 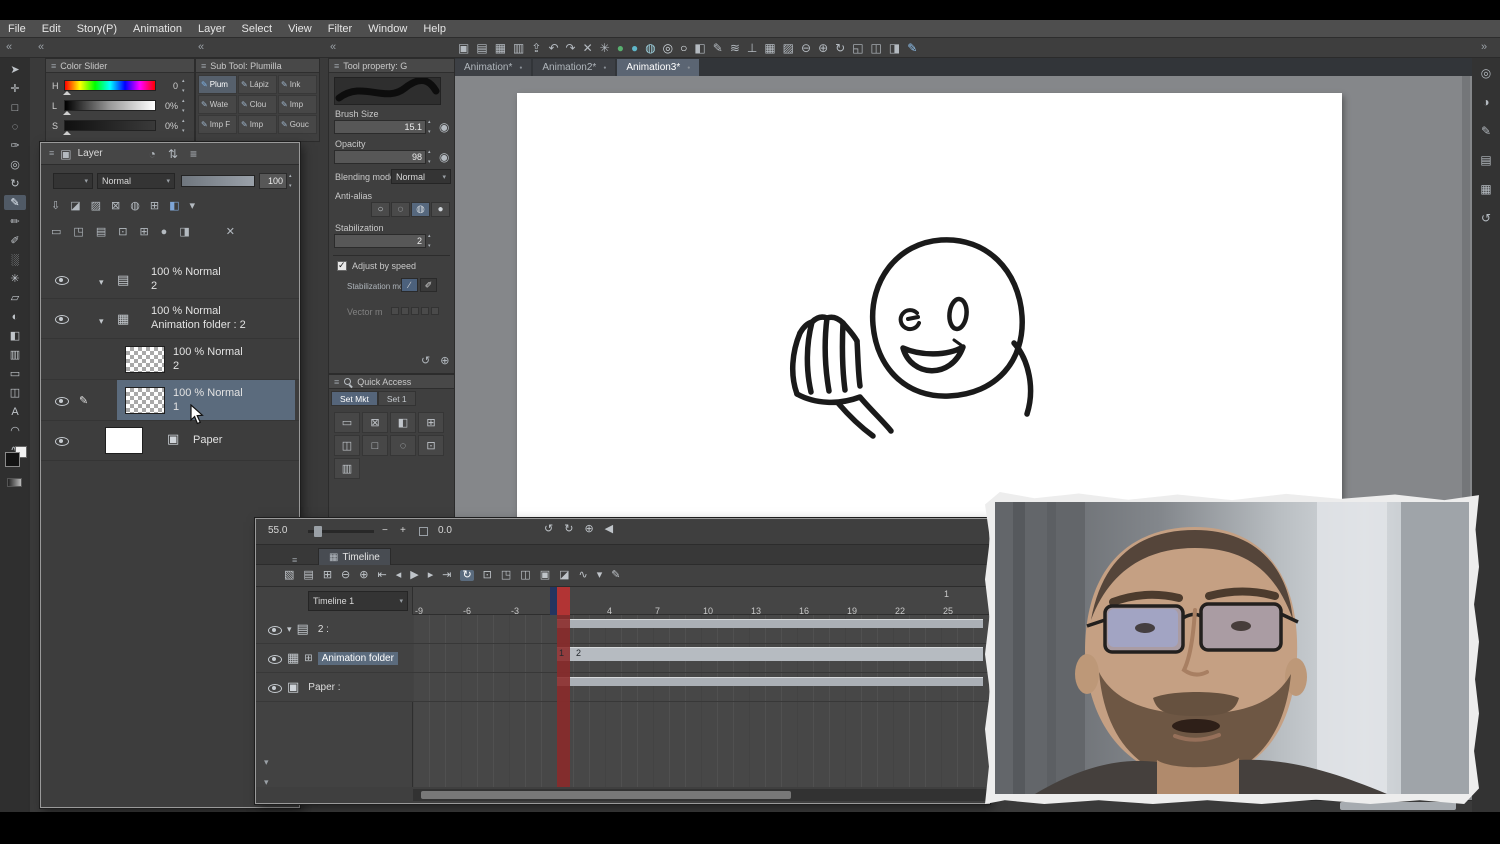 What do you see at coordinates (15, 164) in the screenshot?
I see `zoom-tool-icon: ◎` at bounding box center [15, 164].